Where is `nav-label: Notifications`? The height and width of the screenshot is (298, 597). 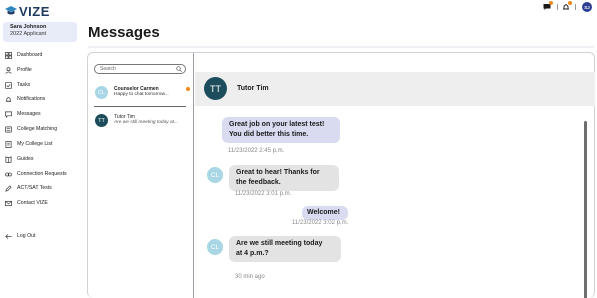 nav-label: Notifications is located at coordinates (31, 99).